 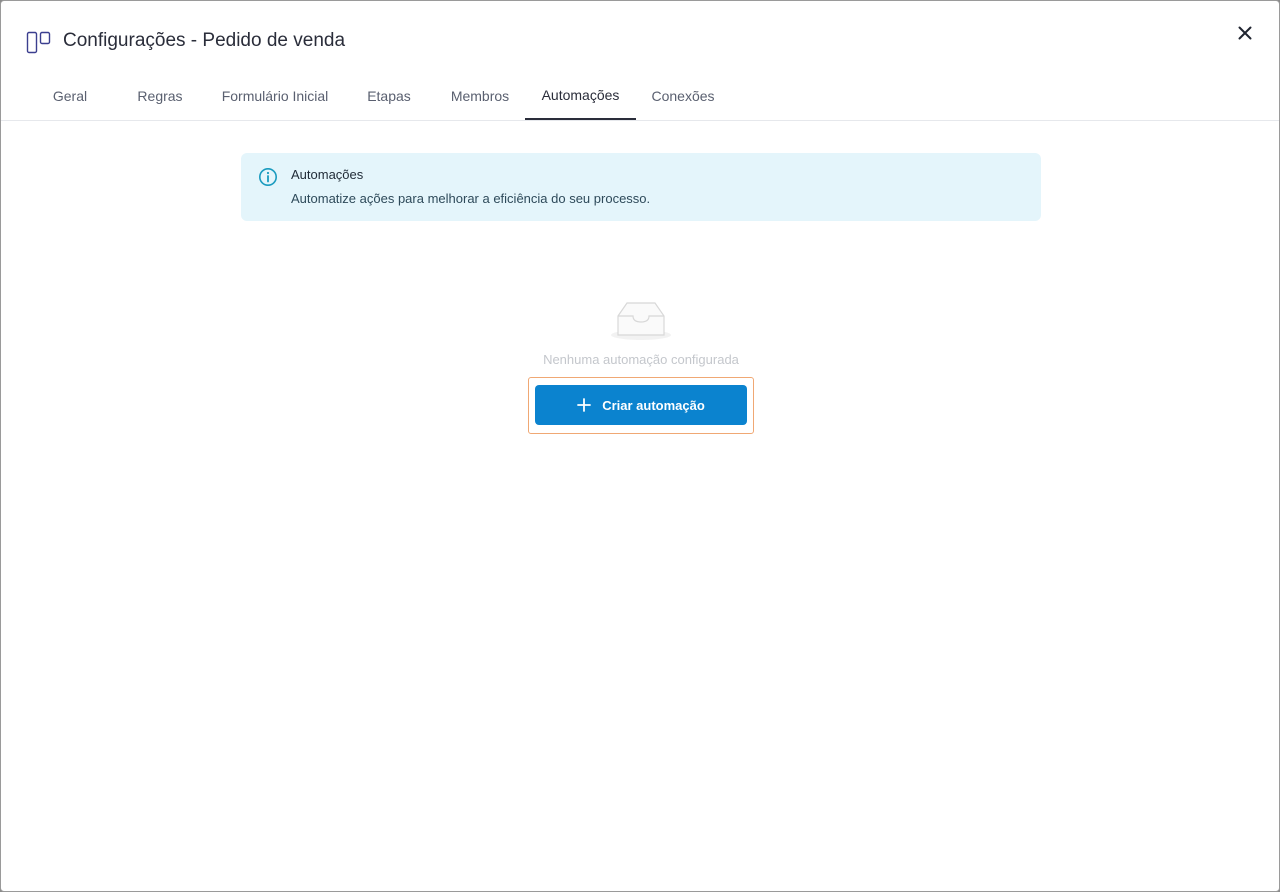 I want to click on create-automation-button: Criar automação, so click(x=641, y=405).